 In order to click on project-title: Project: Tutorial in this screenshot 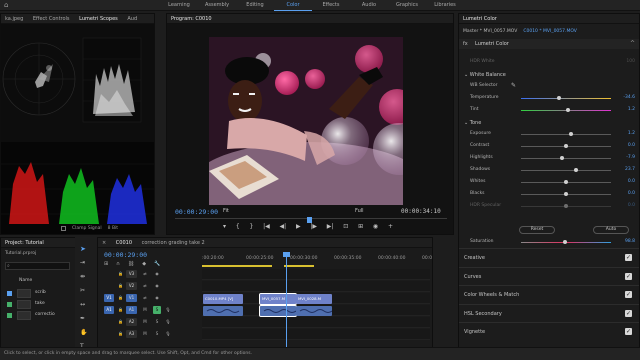, I will do `click(24, 242)`.